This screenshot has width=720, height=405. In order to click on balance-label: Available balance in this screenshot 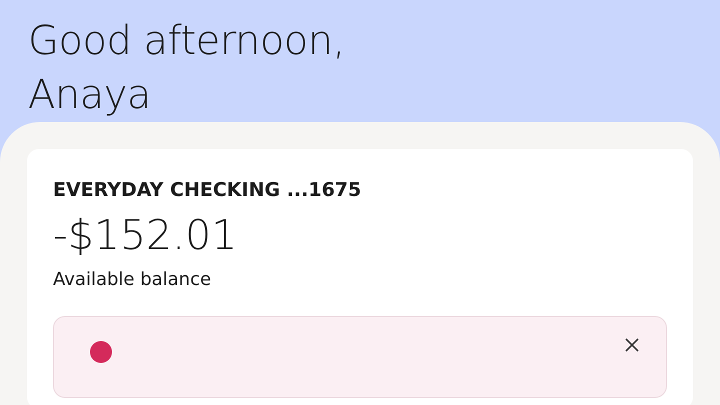, I will do `click(132, 279)`.